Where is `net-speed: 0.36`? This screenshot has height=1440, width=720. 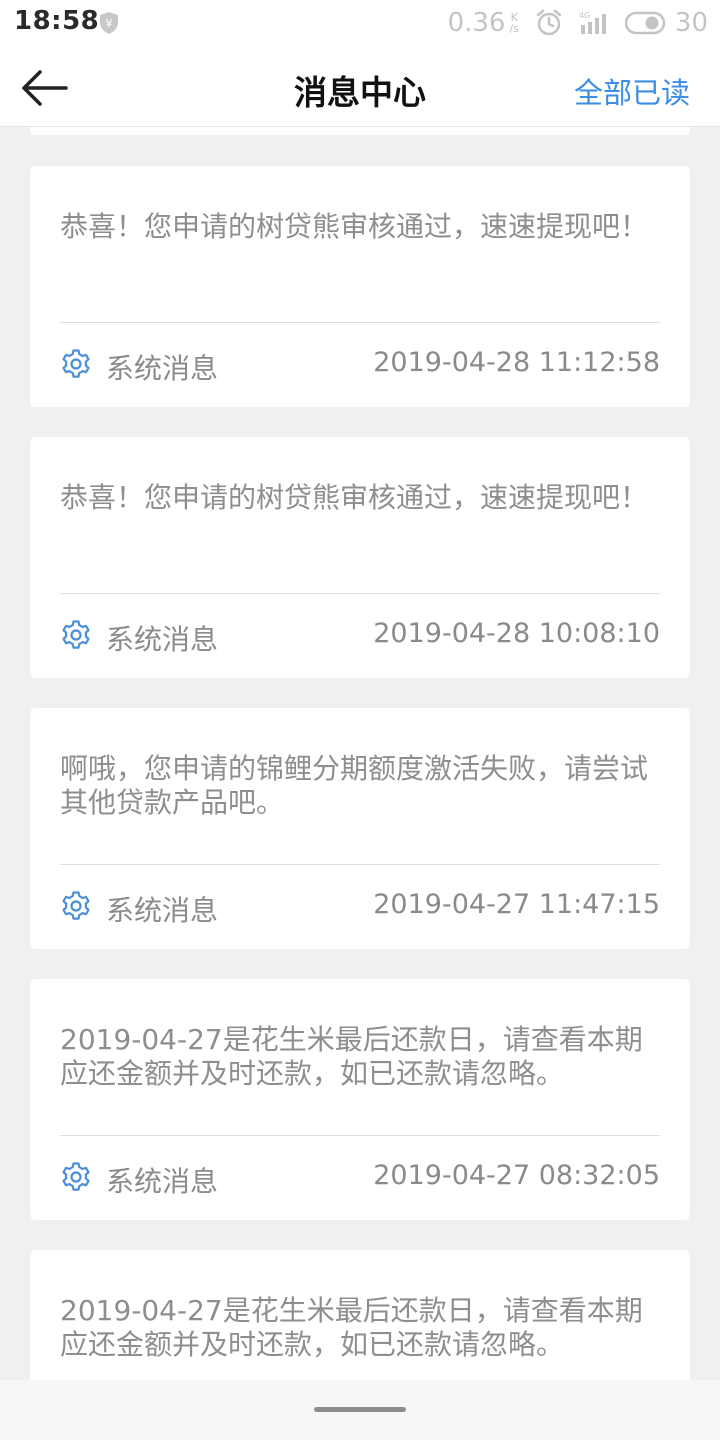
net-speed: 0.36 is located at coordinates (476, 23).